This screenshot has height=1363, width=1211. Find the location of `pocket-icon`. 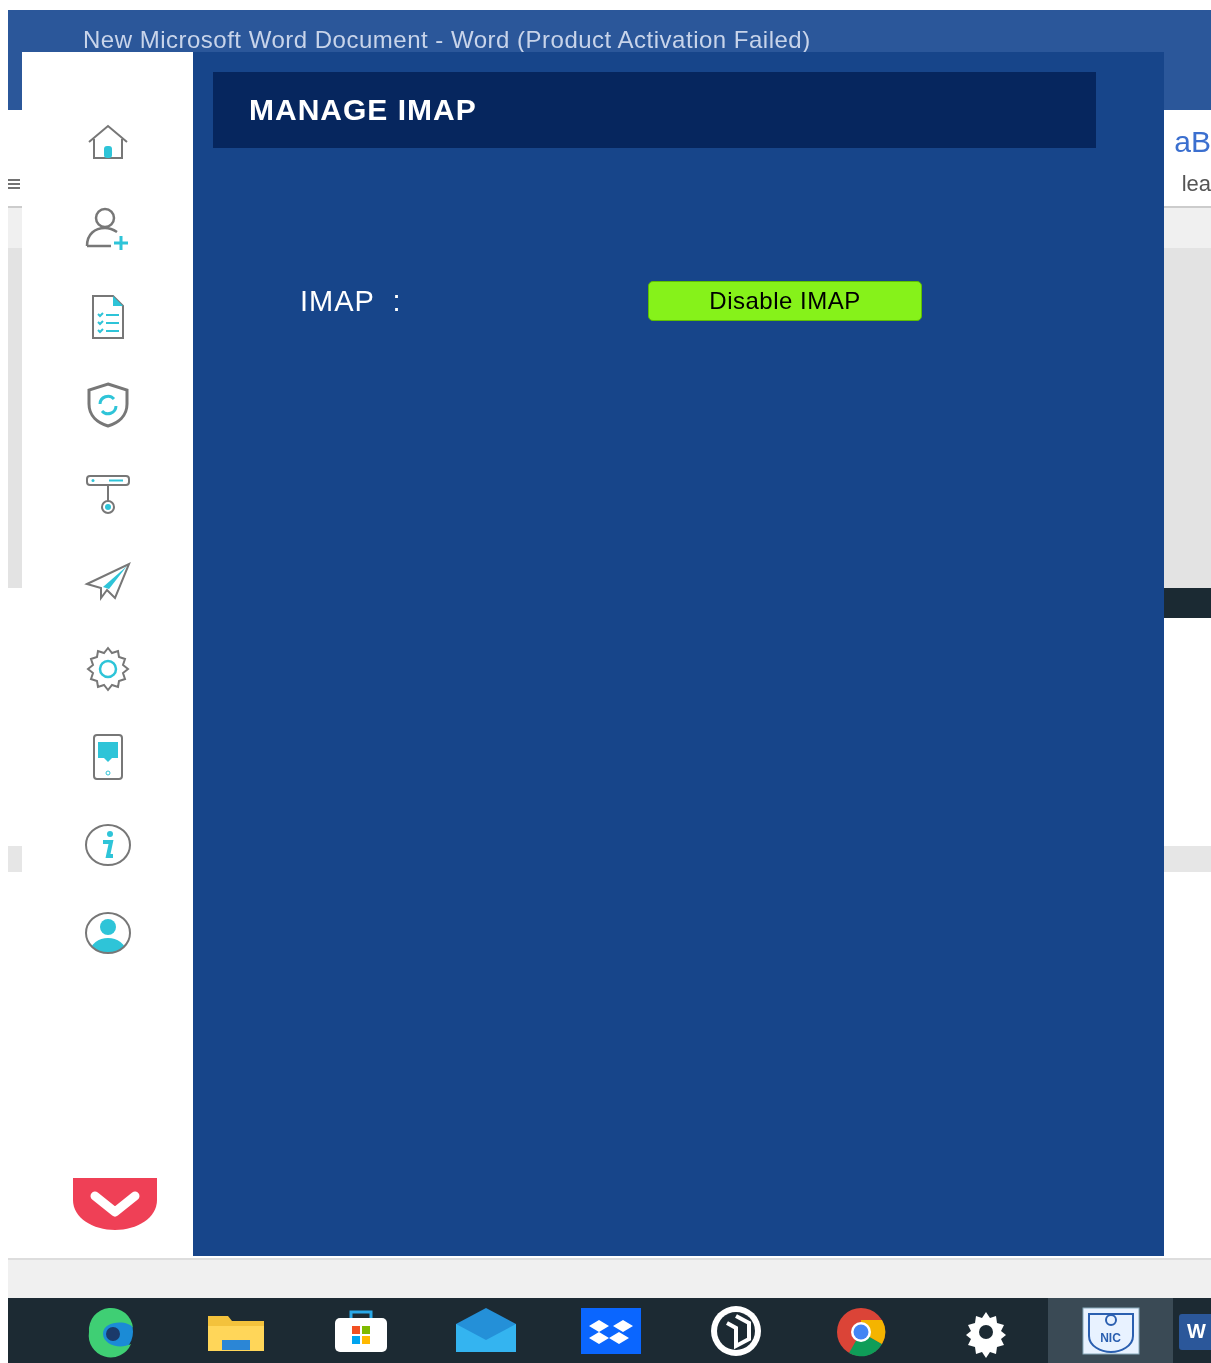

pocket-icon is located at coordinates (114, 1204).